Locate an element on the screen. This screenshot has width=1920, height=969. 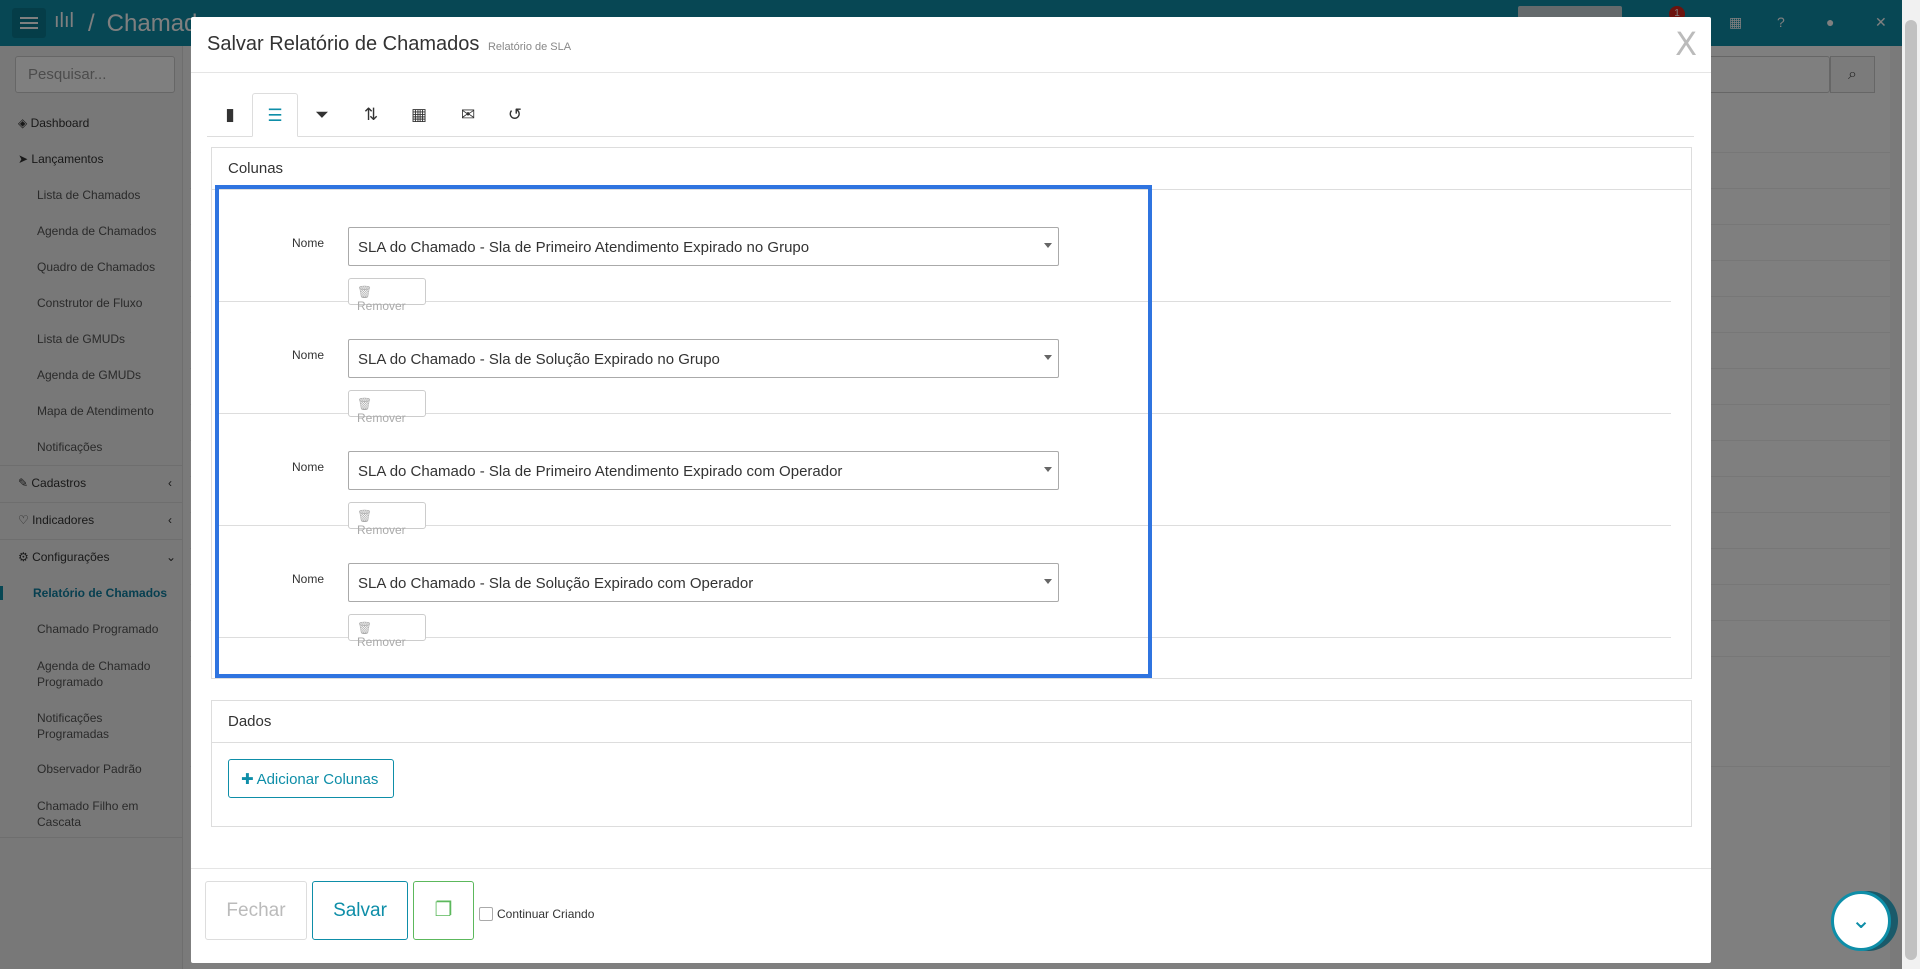
tab-columns: ☰ is located at coordinates (275, 115).